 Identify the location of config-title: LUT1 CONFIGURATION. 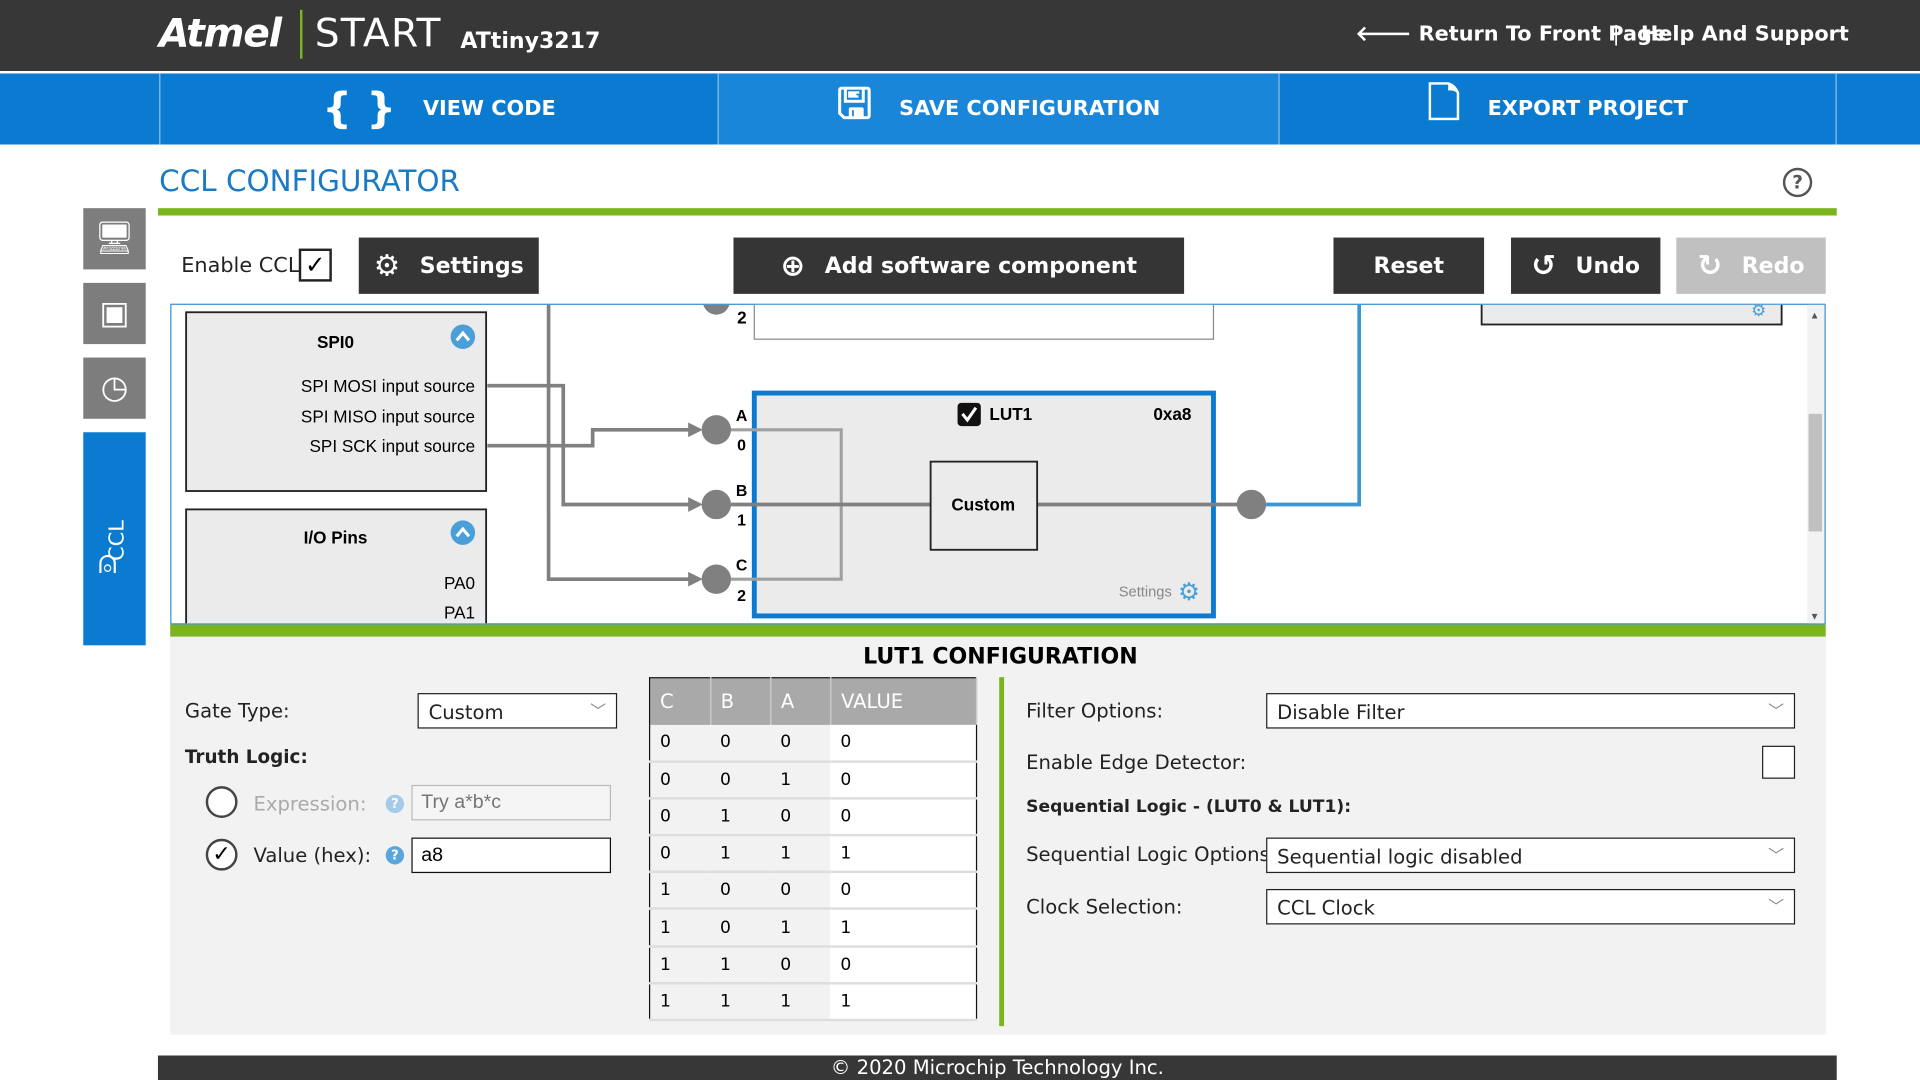
(1000, 657).